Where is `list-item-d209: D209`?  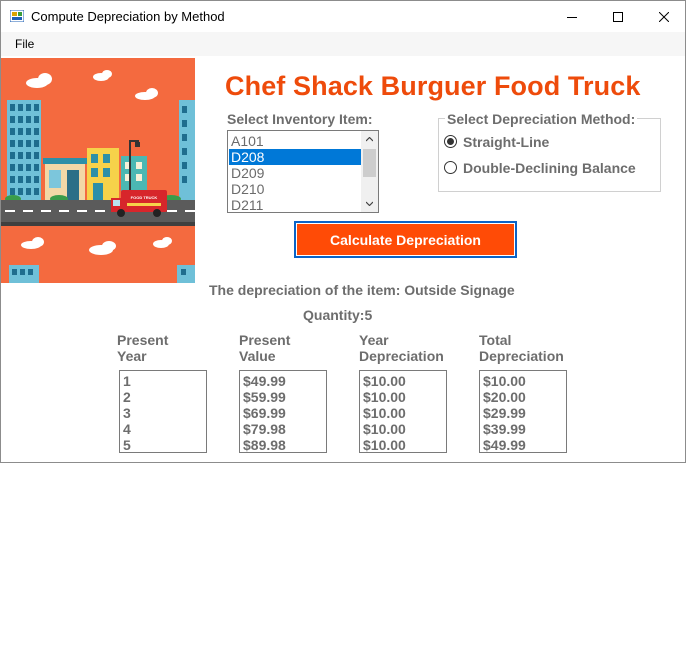
list-item-d209: D209 is located at coordinates (295, 173).